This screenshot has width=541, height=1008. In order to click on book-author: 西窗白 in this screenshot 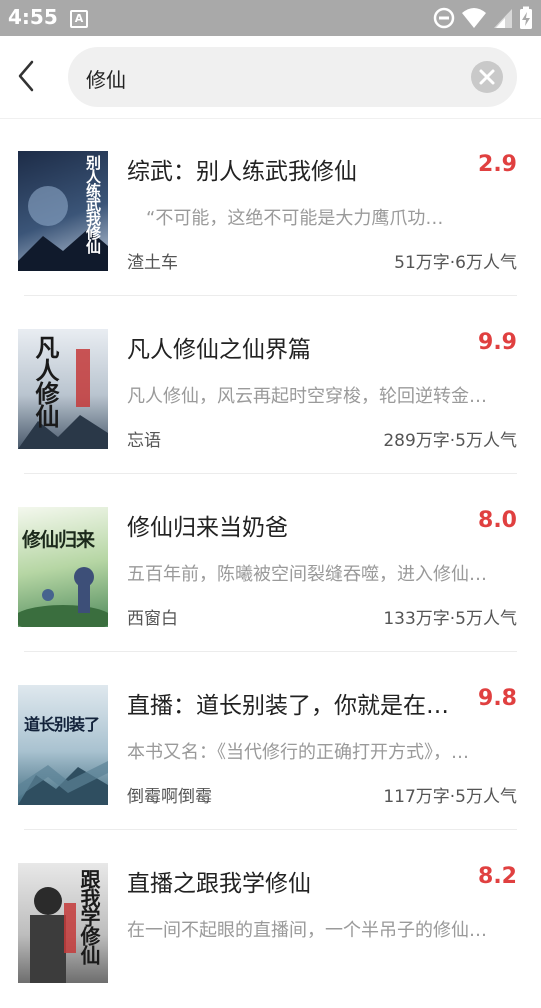, I will do `click(152, 619)`.